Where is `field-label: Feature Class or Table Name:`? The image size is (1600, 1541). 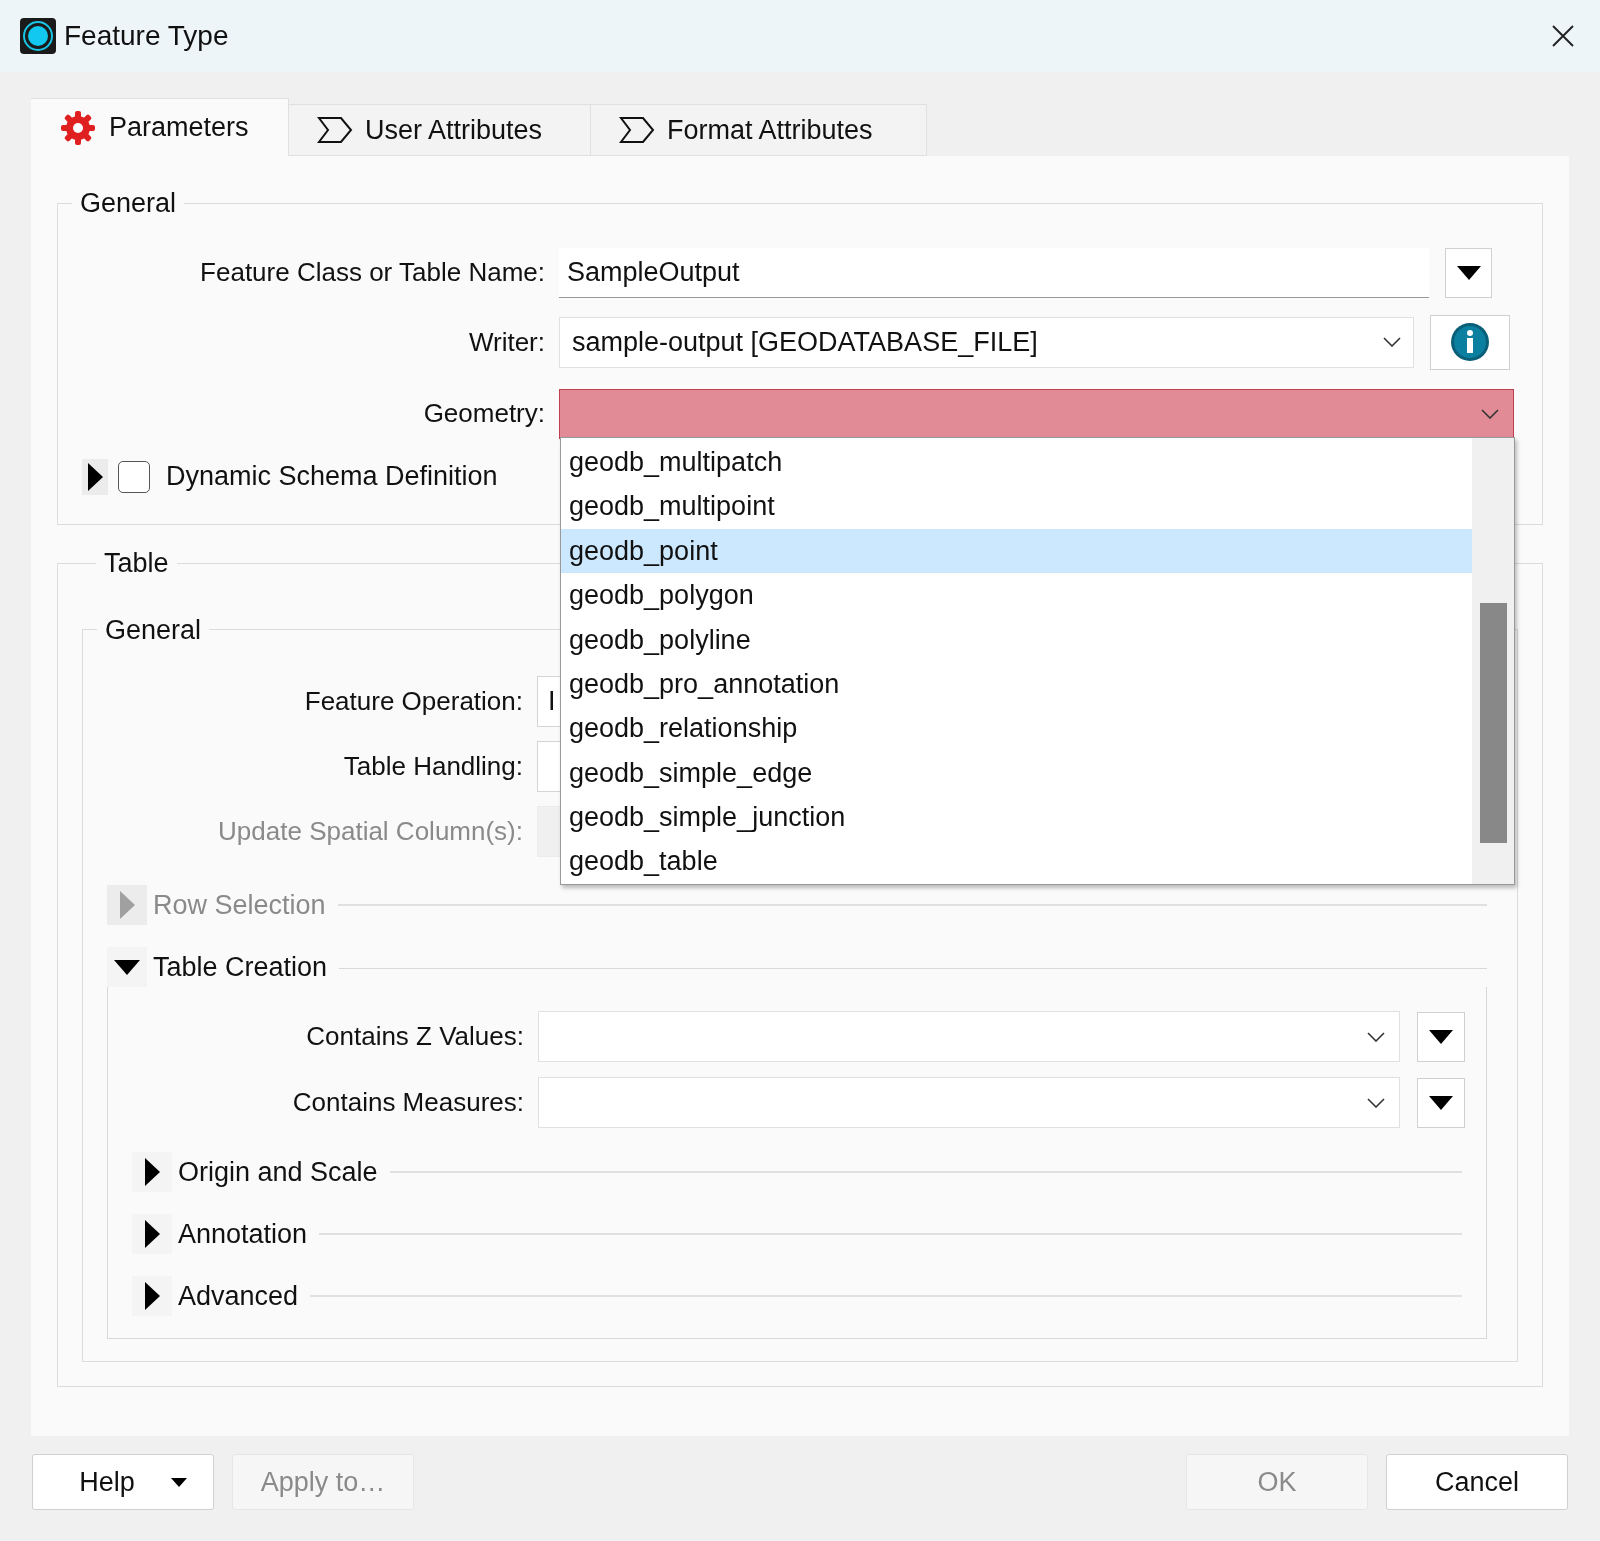
field-label: Feature Class or Table Name: is located at coordinates (372, 272).